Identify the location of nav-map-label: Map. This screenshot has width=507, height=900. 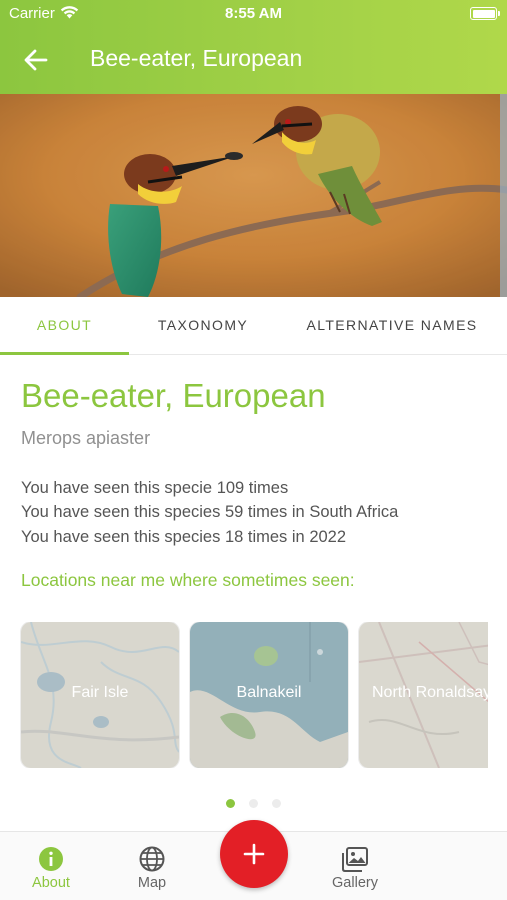
(152, 883).